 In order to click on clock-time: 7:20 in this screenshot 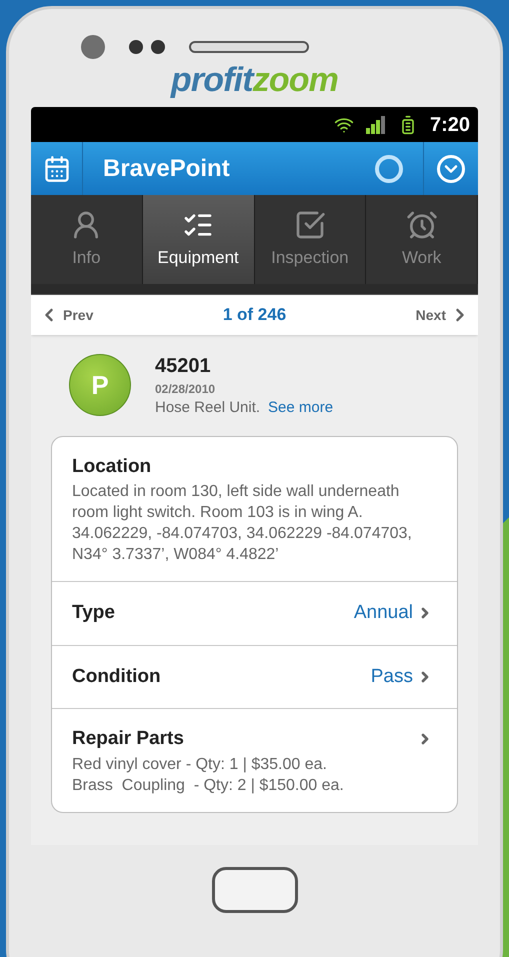, I will do `click(450, 125)`.